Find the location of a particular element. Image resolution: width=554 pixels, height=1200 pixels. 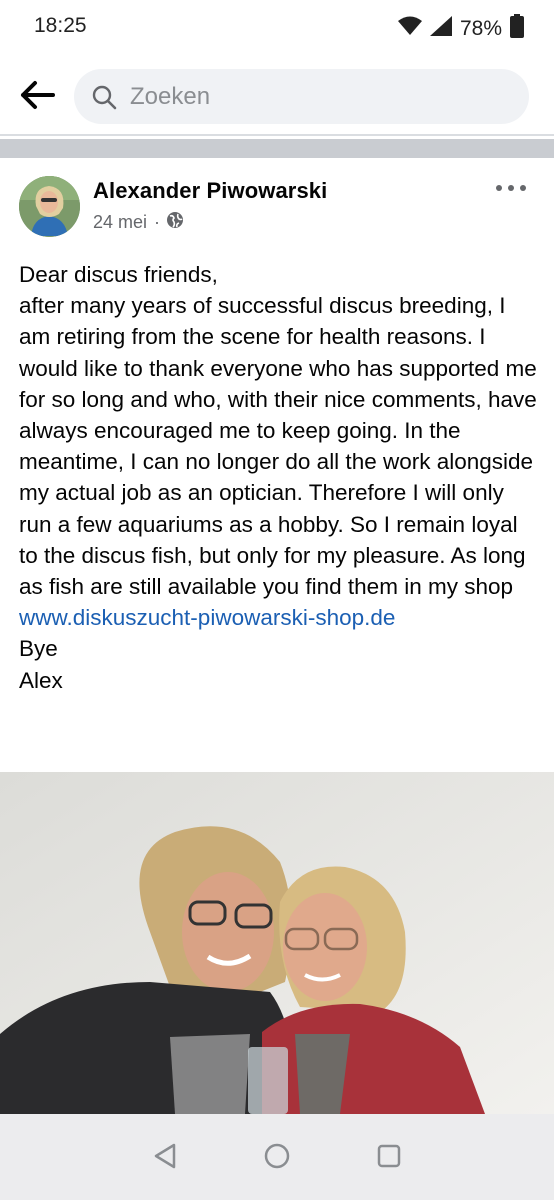

wifi-icon is located at coordinates (409, 28).